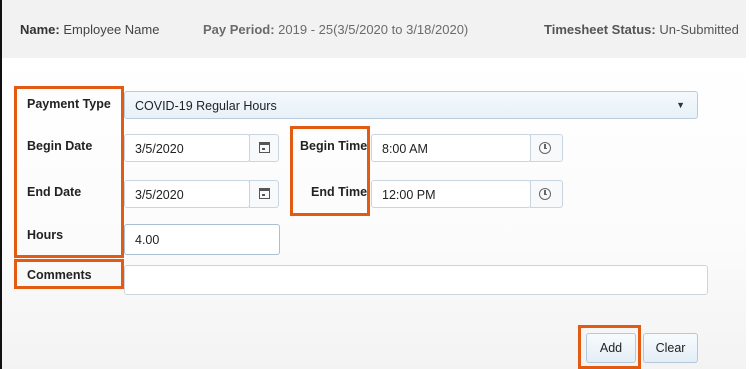 This screenshot has height=369, width=749. Describe the element at coordinates (239, 29) in the screenshot. I see `pay-period-label: Pay Period:` at that location.